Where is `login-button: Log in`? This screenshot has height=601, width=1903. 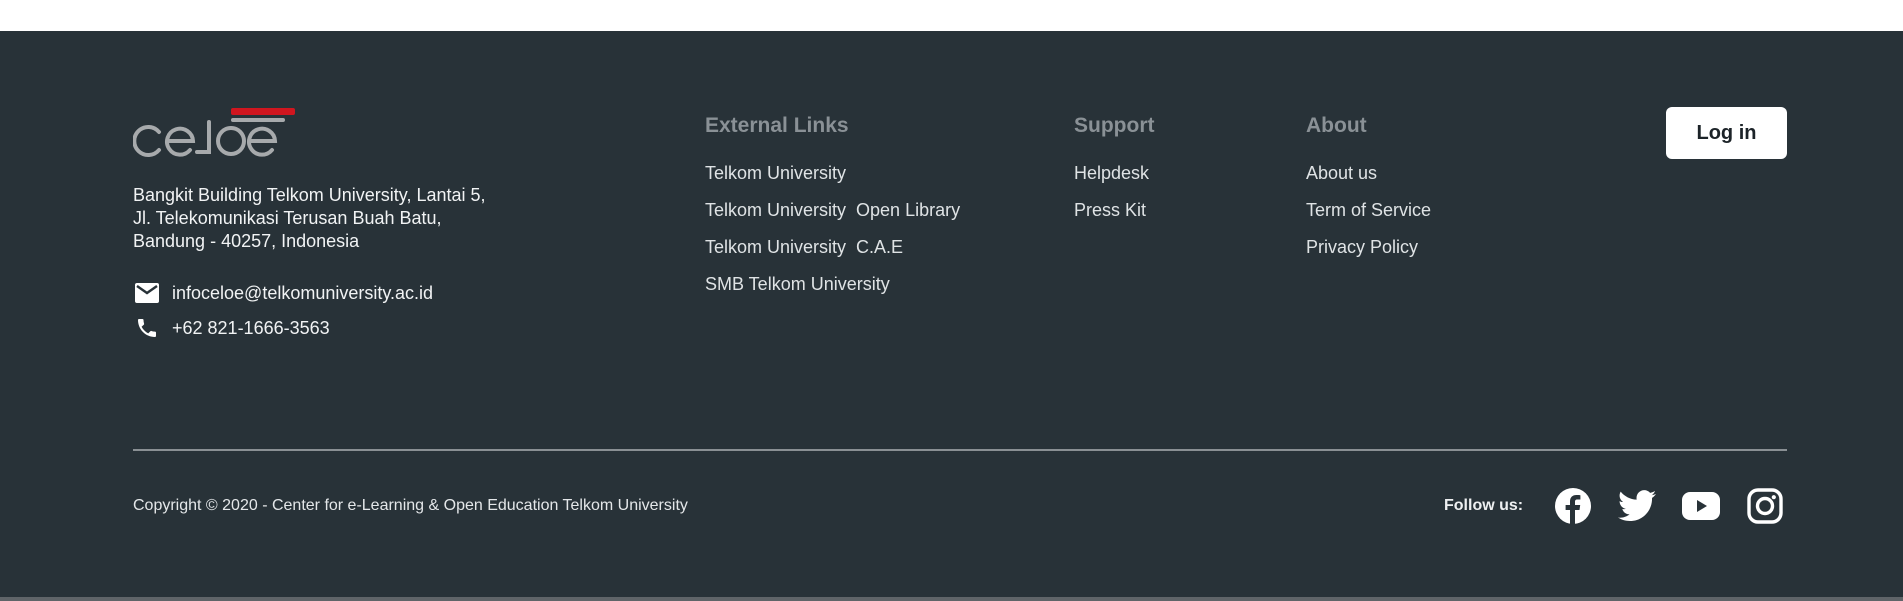 login-button: Log in is located at coordinates (1726, 133).